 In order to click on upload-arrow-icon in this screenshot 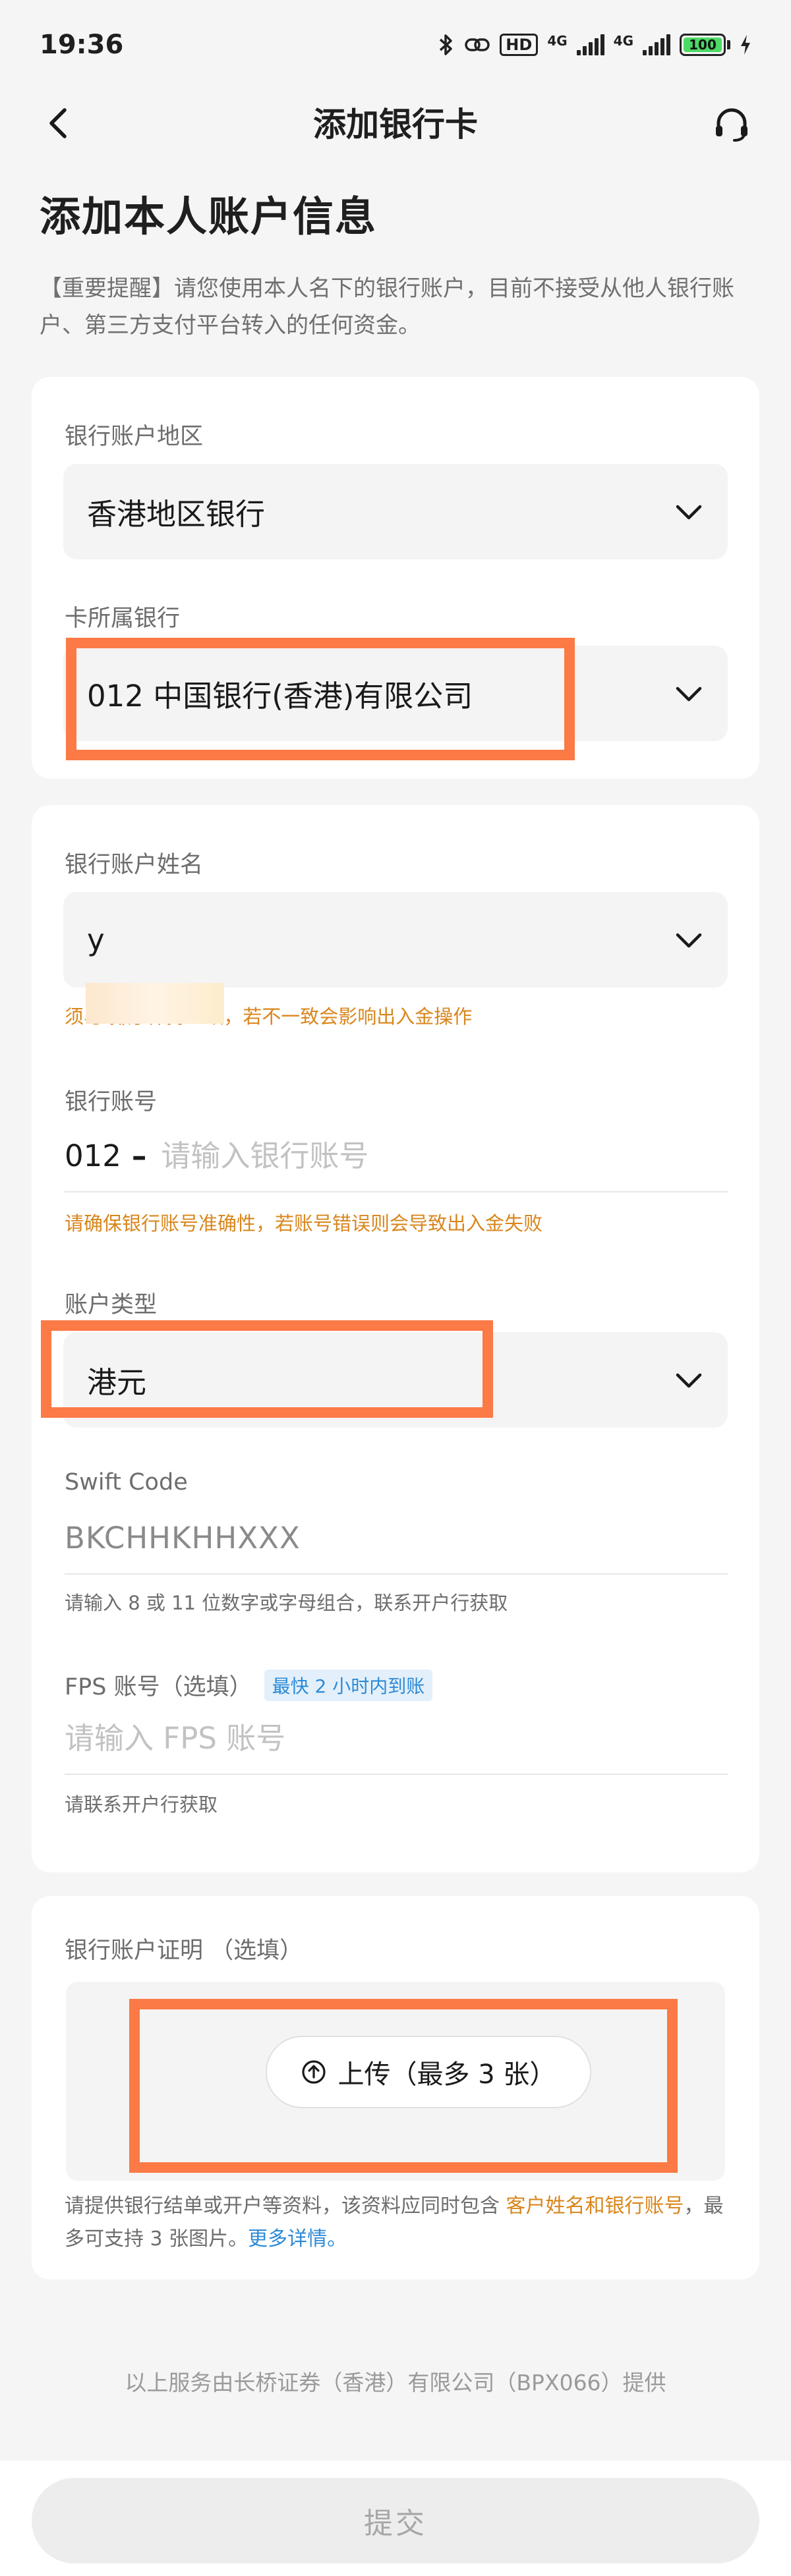, I will do `click(313, 2072)`.